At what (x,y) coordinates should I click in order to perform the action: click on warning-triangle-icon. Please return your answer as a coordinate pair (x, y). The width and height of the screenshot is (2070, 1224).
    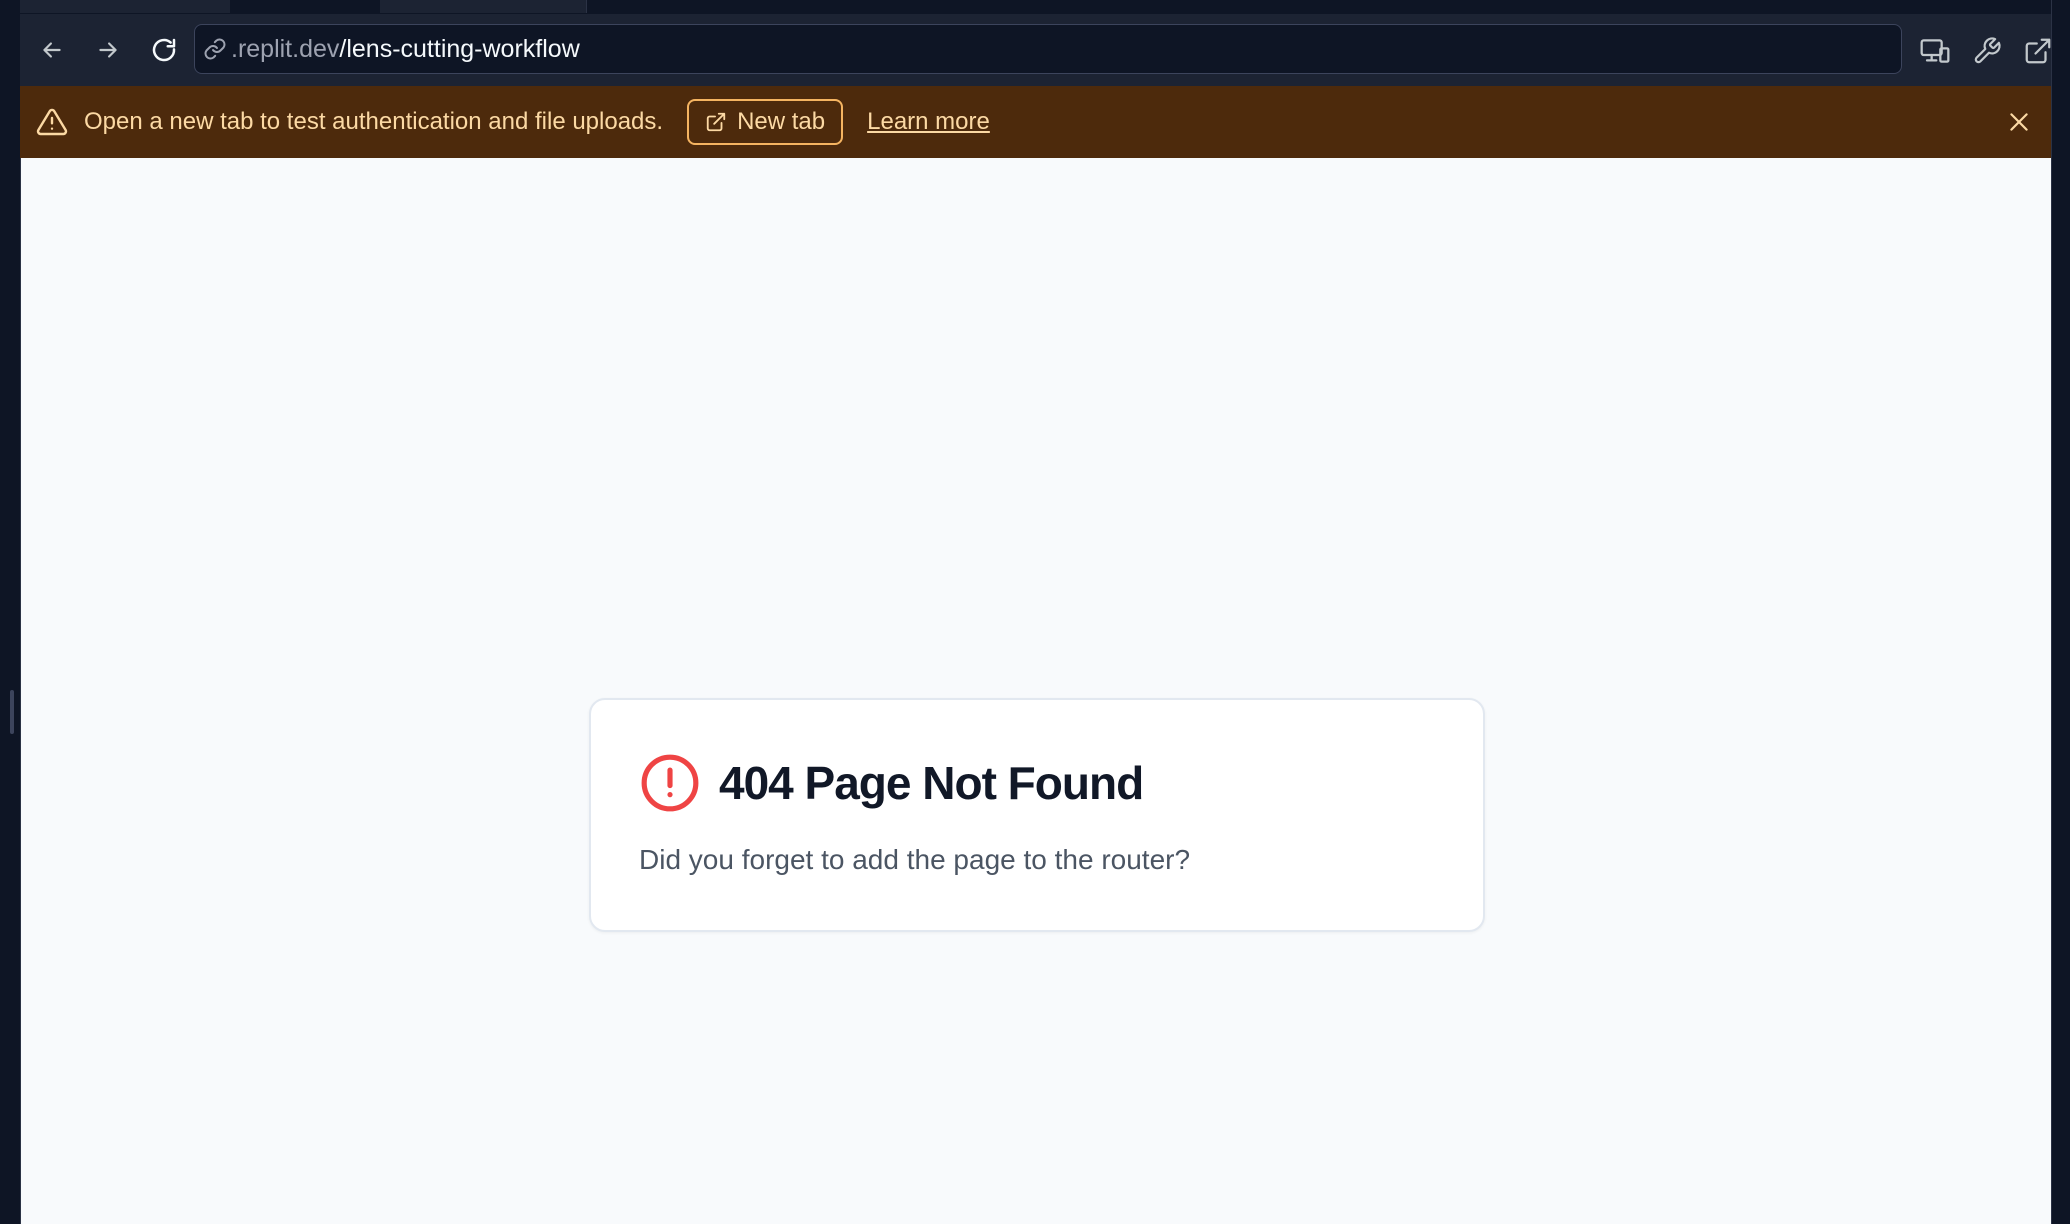
    Looking at the image, I should click on (52, 122).